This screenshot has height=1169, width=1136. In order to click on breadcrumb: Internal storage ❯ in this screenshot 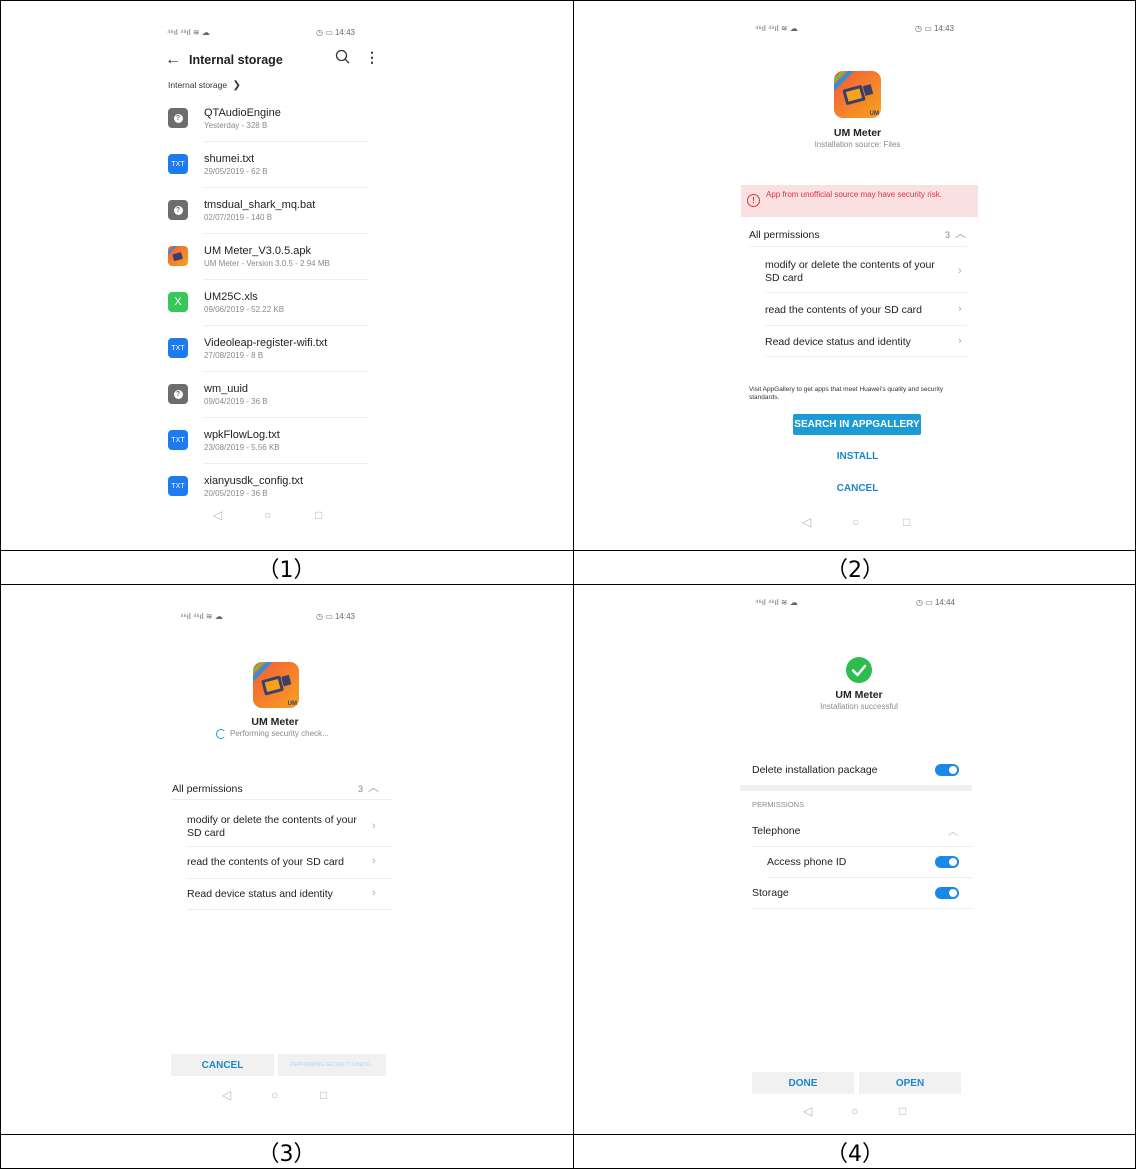, I will do `click(204, 85)`.